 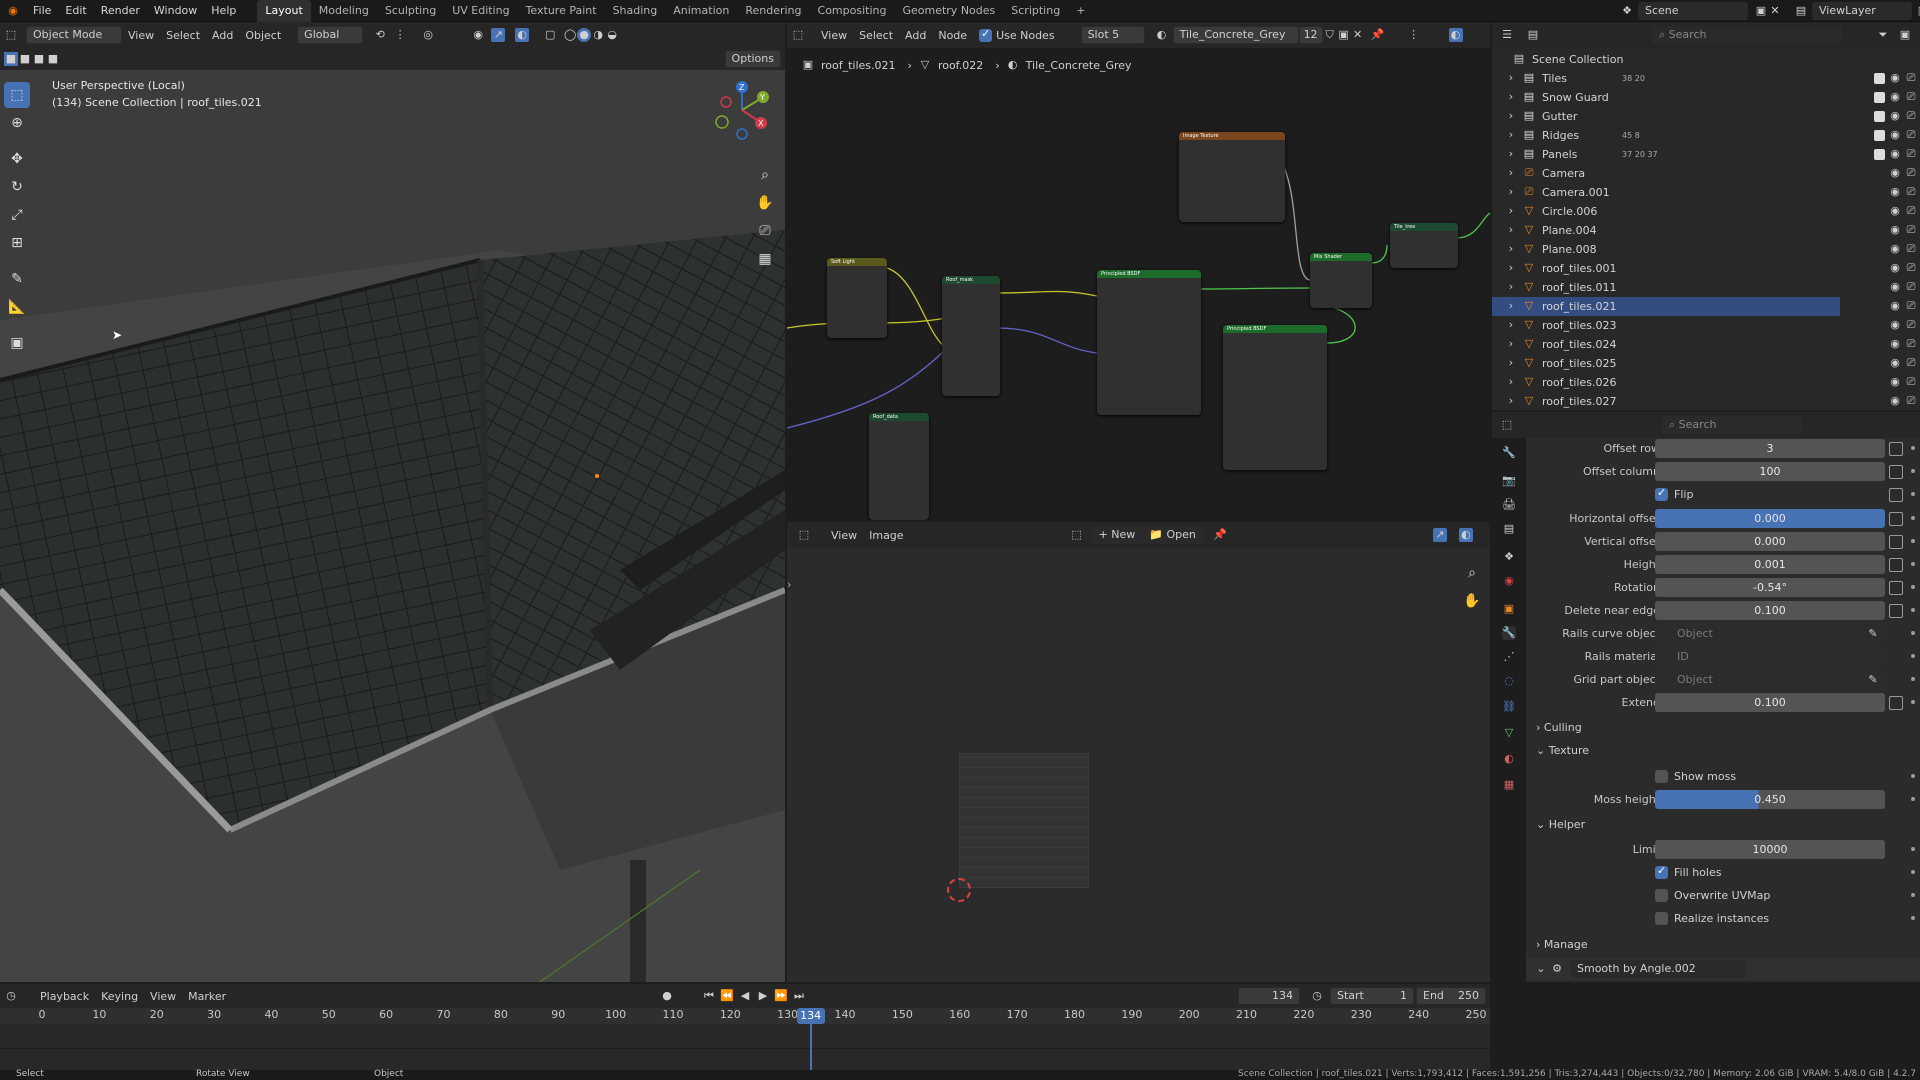 I want to click on offset-column-field: 100, so click(x=1770, y=471).